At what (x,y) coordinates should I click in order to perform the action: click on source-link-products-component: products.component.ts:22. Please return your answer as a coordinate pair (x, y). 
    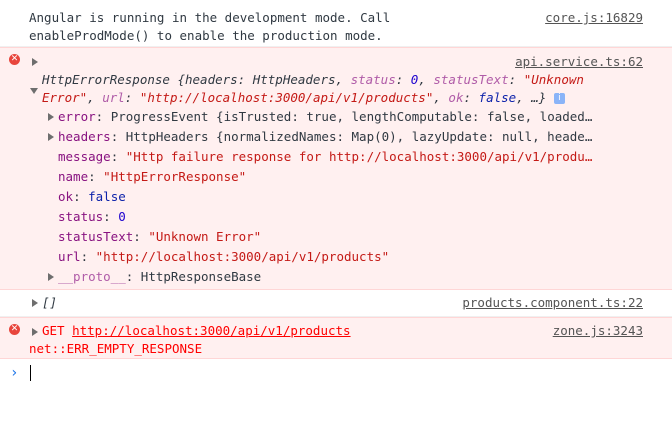
    Looking at the image, I should click on (552, 303).